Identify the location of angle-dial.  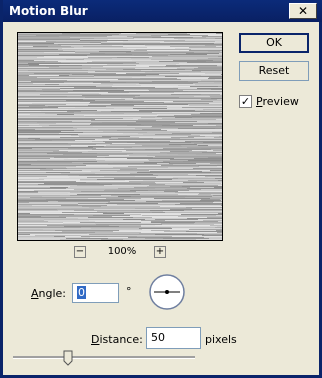
(167, 292).